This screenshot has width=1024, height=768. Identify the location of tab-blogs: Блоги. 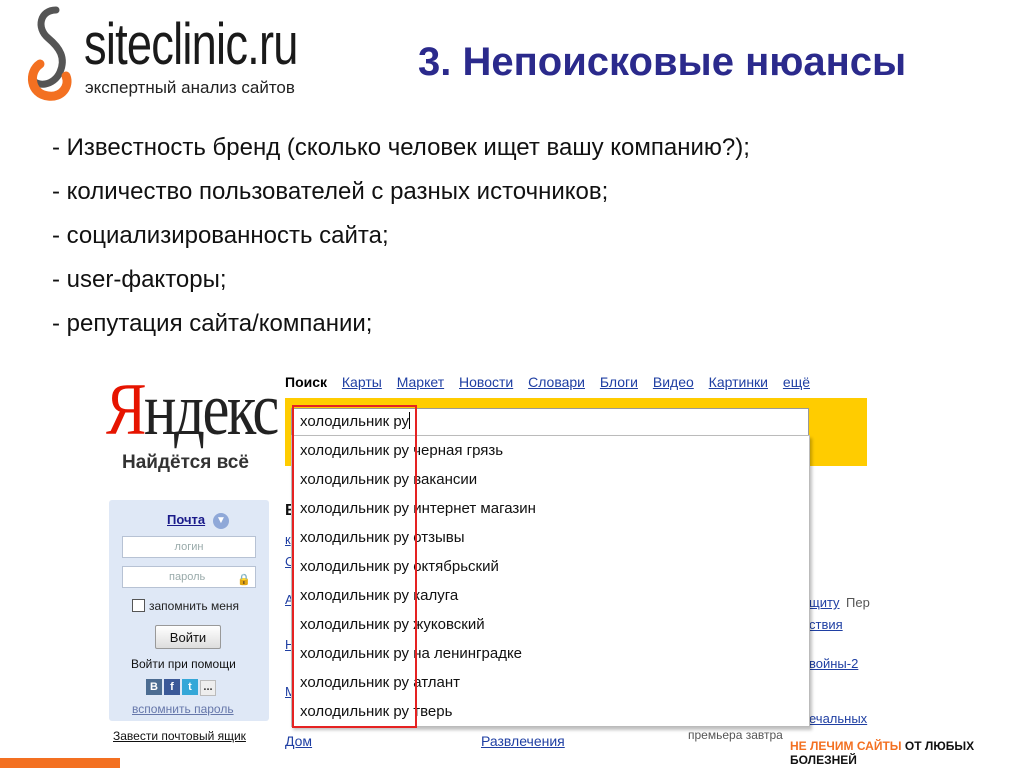
(619, 382).